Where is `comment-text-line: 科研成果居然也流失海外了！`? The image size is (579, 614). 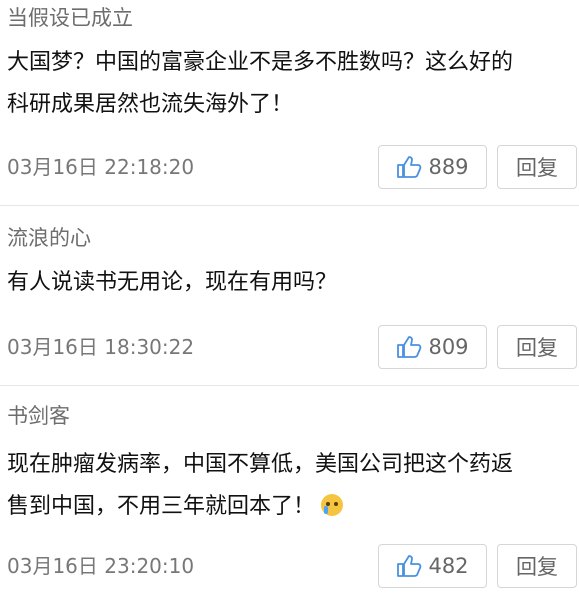
comment-text-line: 科研成果居然也流失海外了！ is located at coordinates (150, 104).